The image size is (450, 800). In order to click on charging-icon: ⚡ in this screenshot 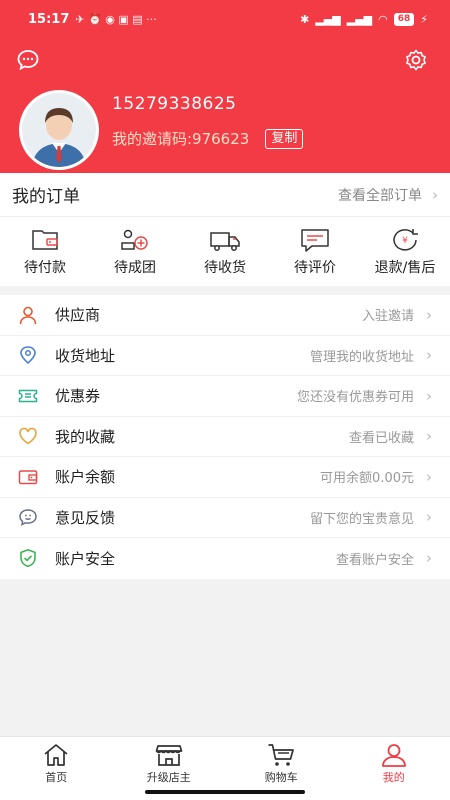, I will do `click(424, 19)`.